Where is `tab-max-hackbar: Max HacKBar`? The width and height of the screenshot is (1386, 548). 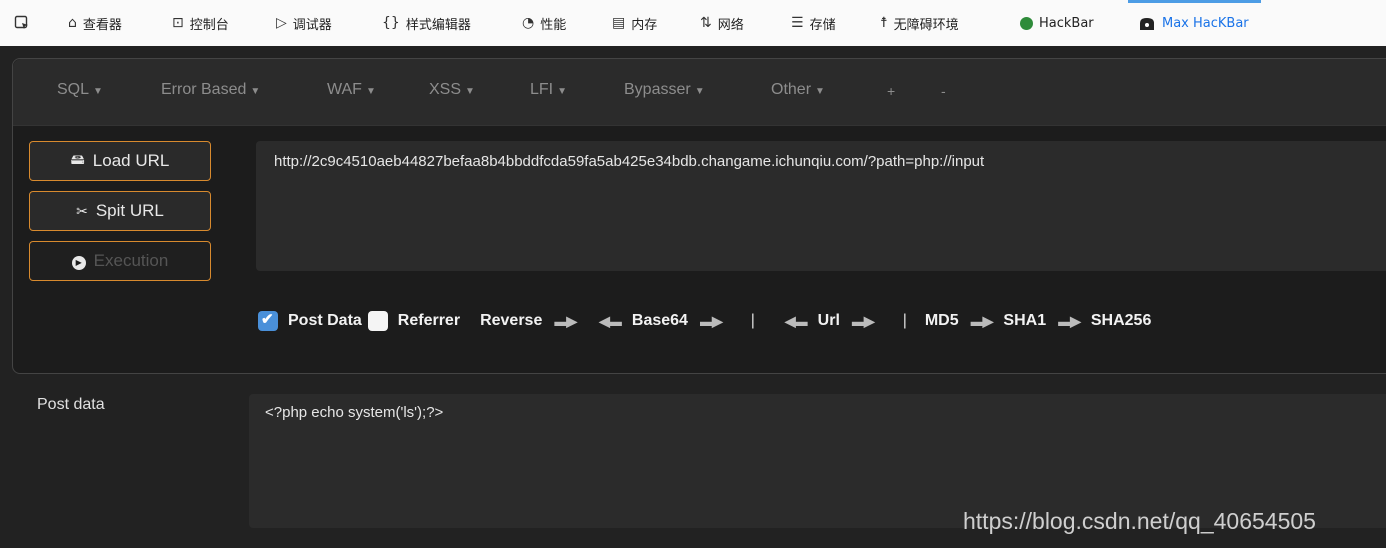
tab-max-hackbar: Max HacKBar is located at coordinates (1194, 23).